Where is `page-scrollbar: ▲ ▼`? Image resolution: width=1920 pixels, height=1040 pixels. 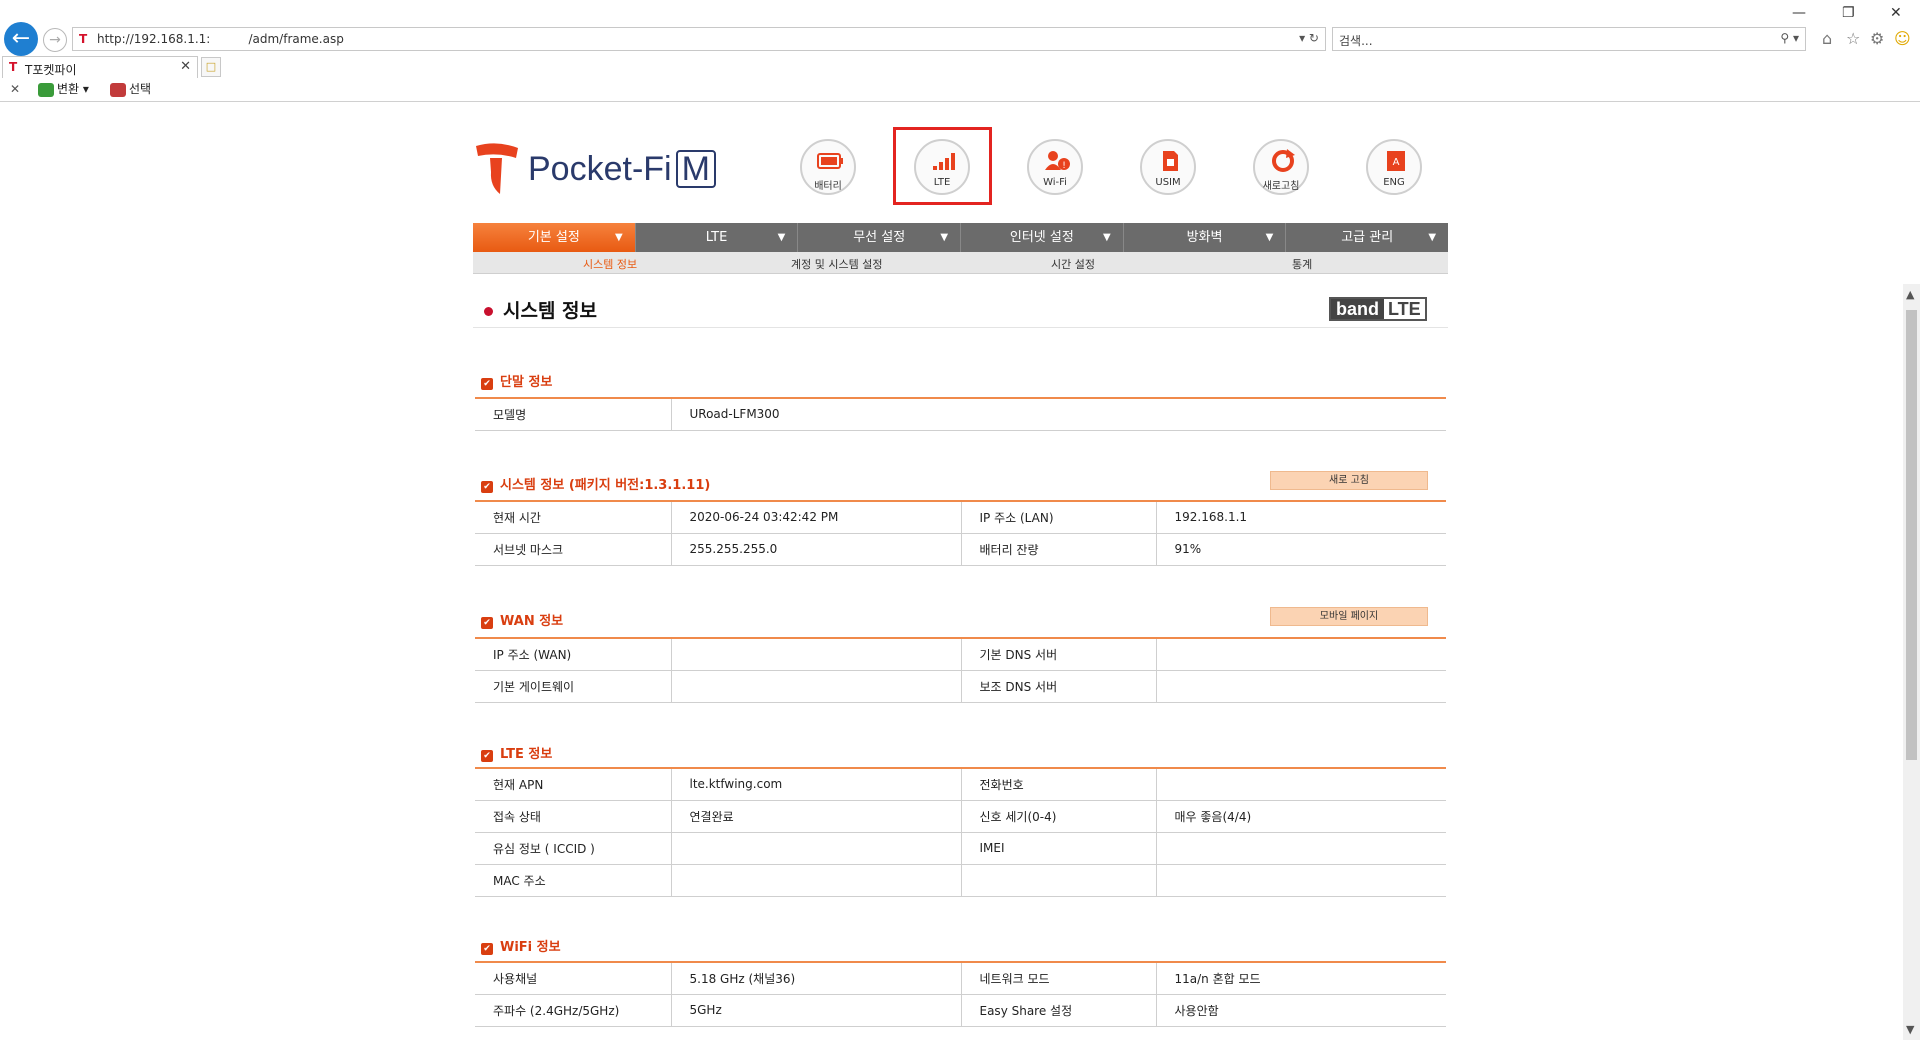 page-scrollbar: ▲ ▼ is located at coordinates (1911, 662).